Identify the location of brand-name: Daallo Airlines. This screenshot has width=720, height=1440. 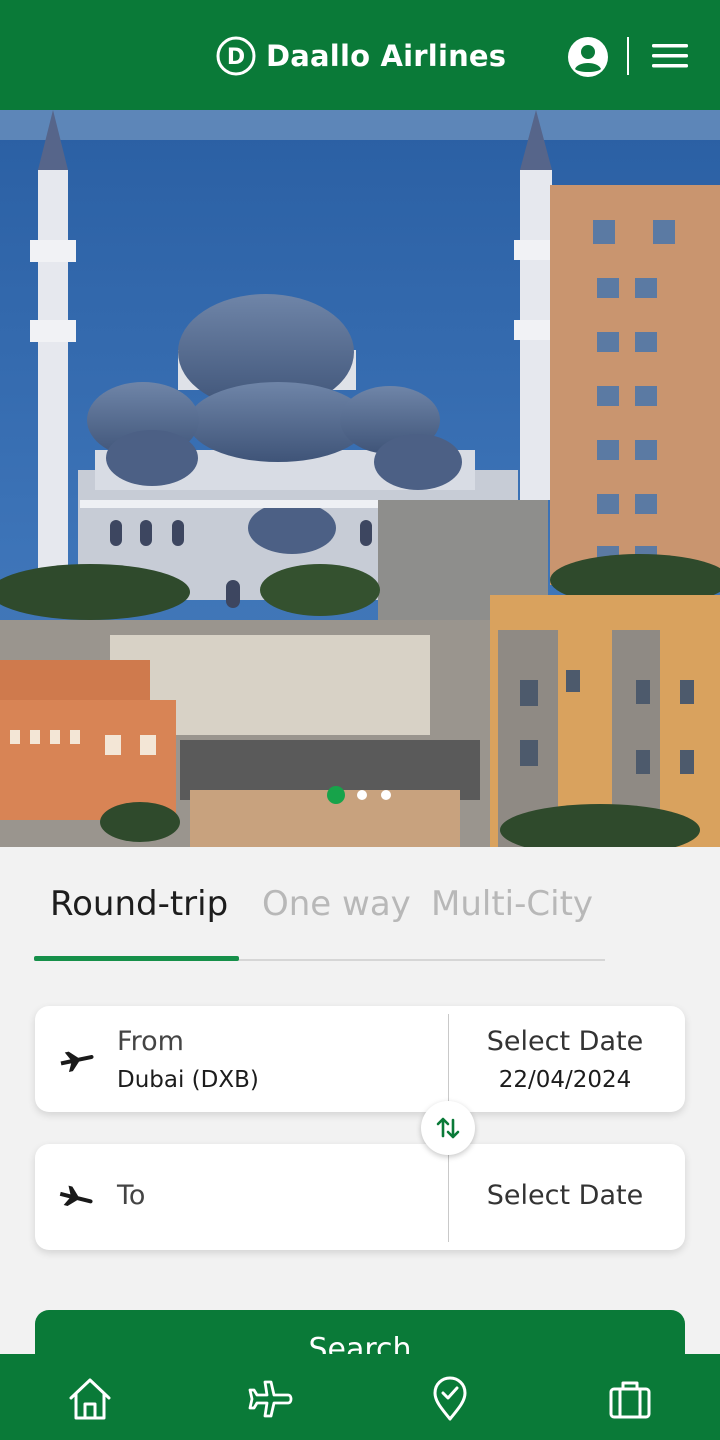
(386, 56).